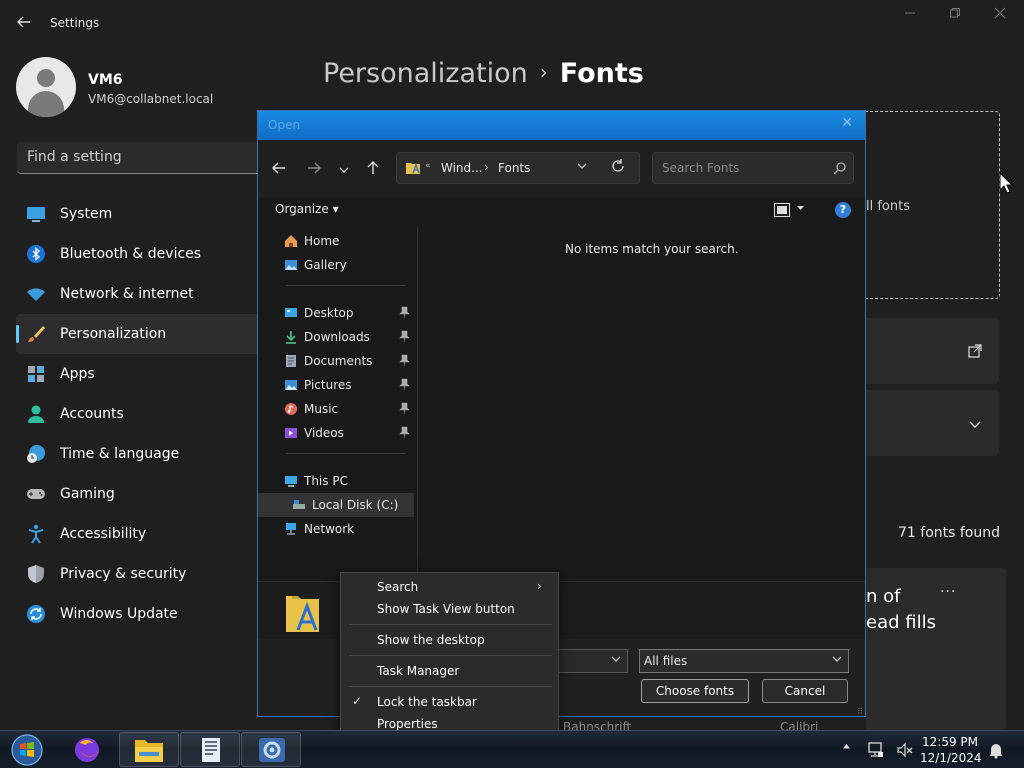 The height and width of the screenshot is (768, 1024). I want to click on tree-divider, so click(346, 453).